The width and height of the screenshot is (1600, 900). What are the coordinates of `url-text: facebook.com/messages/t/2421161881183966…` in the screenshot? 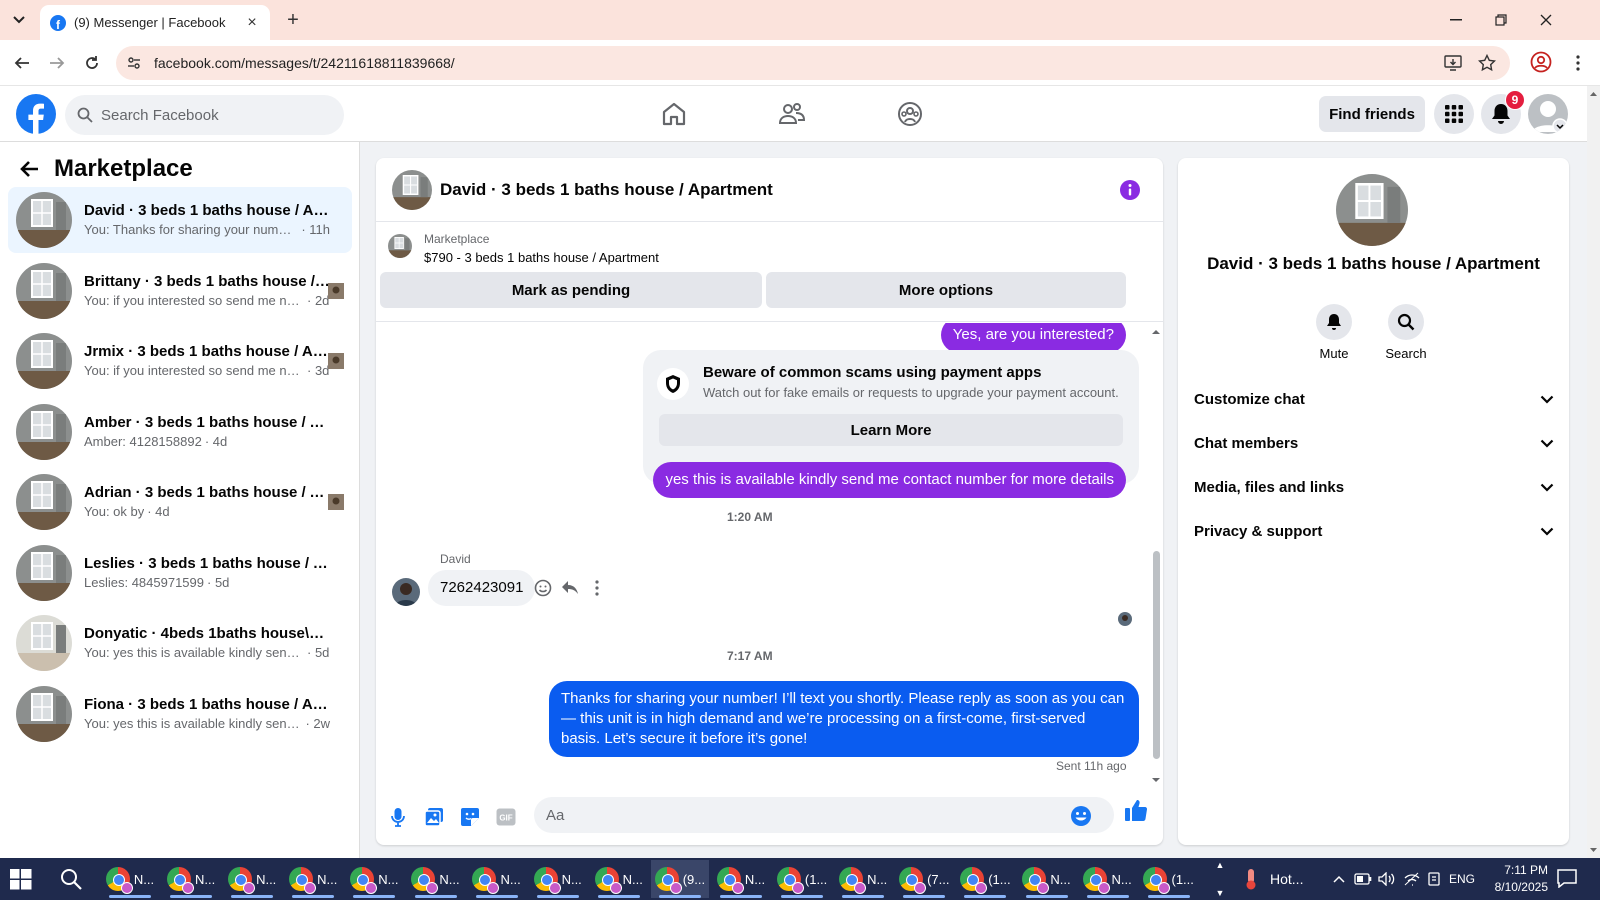 It's located at (798, 63).